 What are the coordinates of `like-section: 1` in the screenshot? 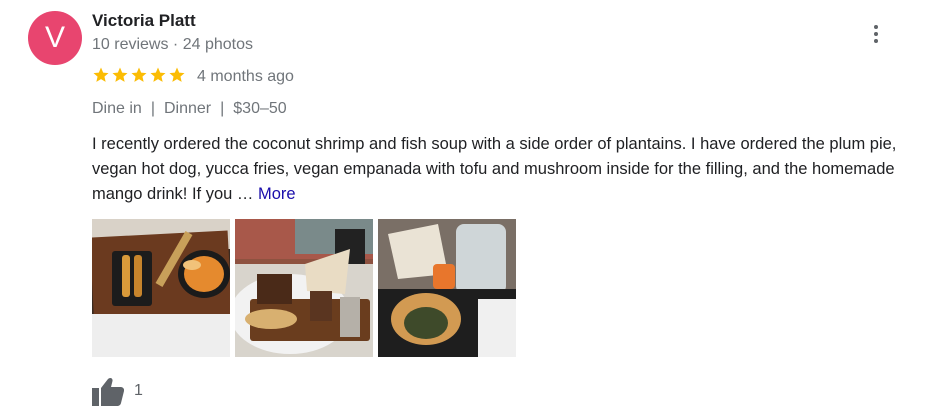 It's located at (117, 391).